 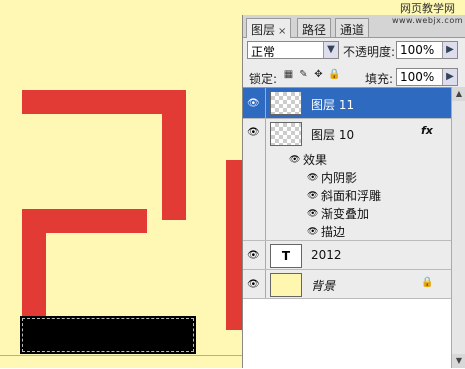 What do you see at coordinates (293, 50) in the screenshot?
I see `blend-mode-select: 正常 ▼` at bounding box center [293, 50].